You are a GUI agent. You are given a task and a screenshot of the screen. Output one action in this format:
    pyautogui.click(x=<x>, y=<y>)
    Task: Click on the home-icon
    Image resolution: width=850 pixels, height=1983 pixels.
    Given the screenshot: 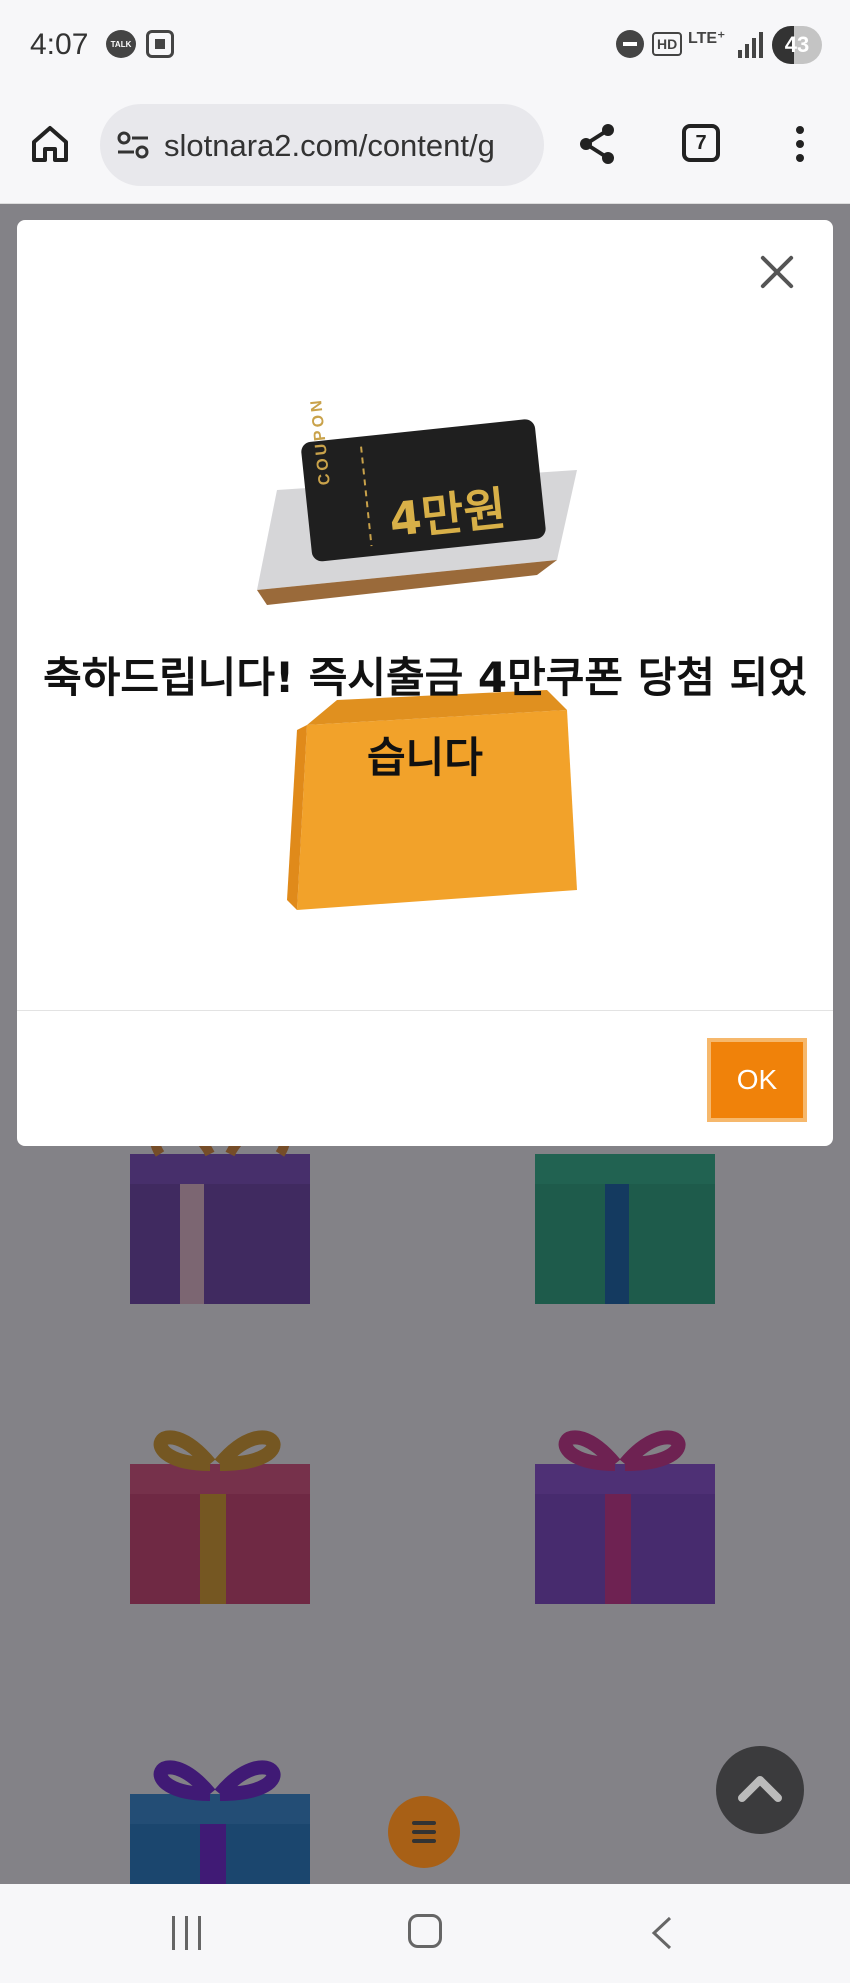 What is the action you would take?
    pyautogui.click(x=50, y=144)
    